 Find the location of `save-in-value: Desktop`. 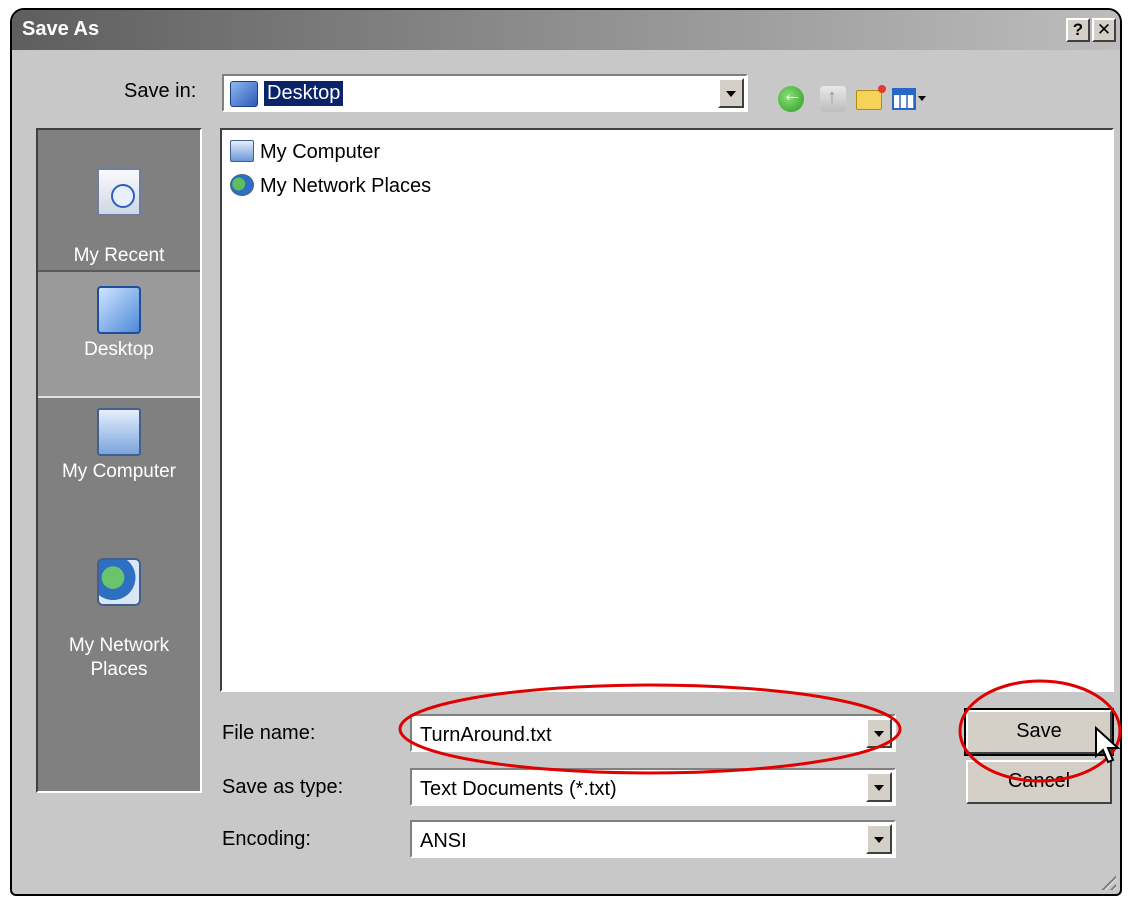

save-in-value: Desktop is located at coordinates (304, 93).